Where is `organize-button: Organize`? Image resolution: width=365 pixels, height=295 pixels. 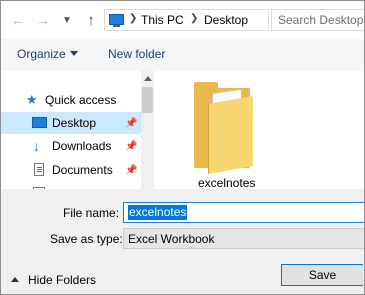 organize-button: Organize is located at coordinates (41, 54).